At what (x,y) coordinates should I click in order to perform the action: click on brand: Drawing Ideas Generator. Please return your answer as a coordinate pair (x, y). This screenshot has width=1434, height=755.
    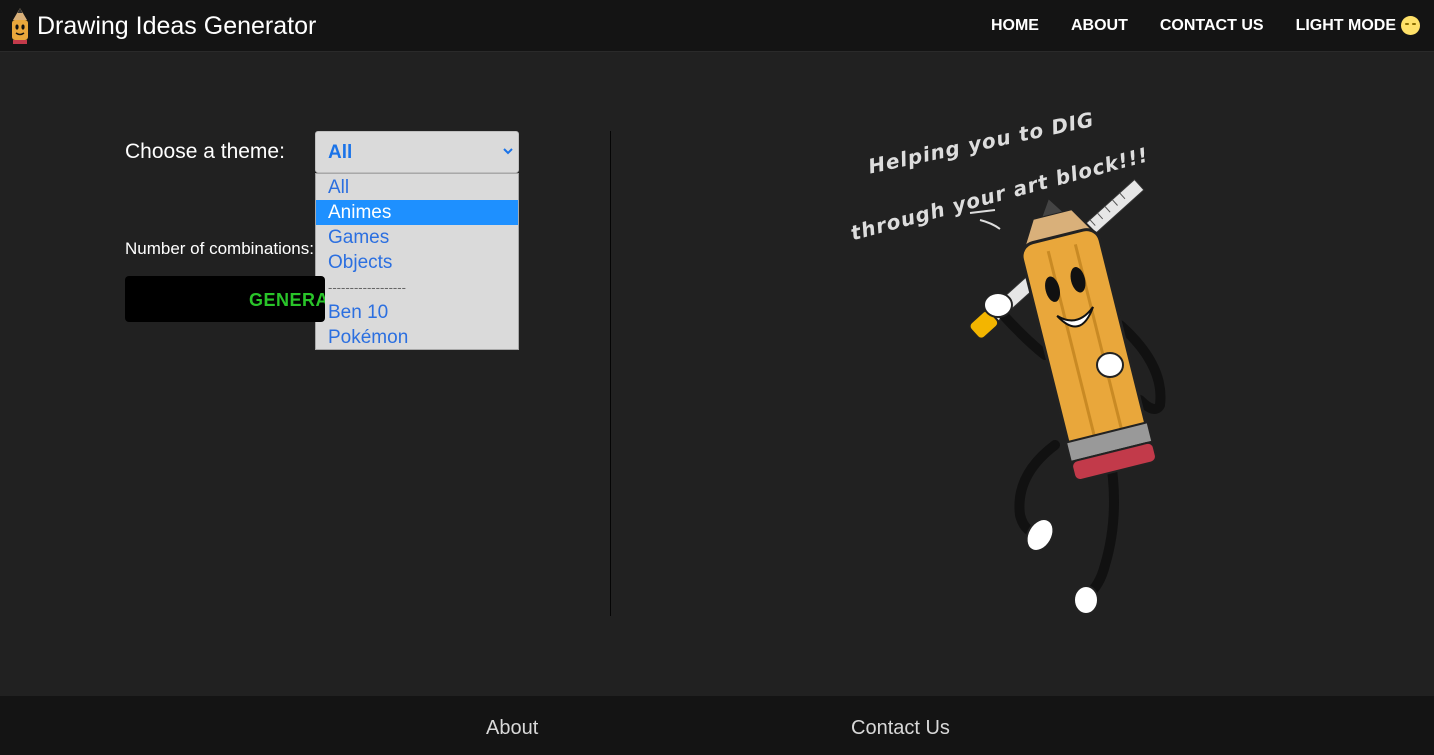
    Looking at the image, I should click on (162, 26).